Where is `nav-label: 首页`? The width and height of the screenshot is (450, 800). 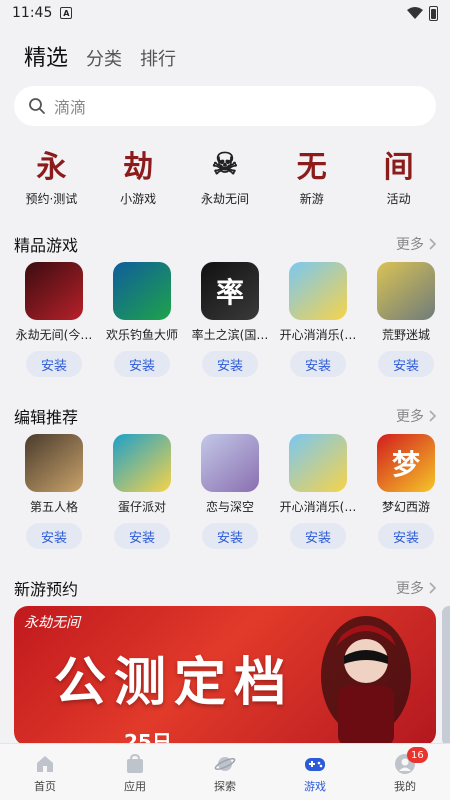 nav-label: 首页 is located at coordinates (45, 786).